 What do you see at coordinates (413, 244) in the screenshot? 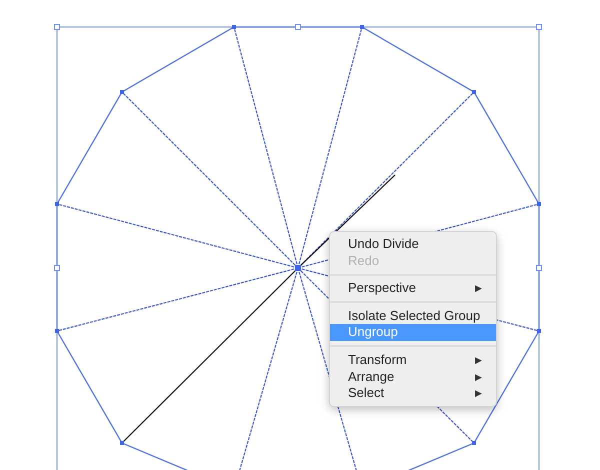
I see `menu-item: Undo Divide` at bounding box center [413, 244].